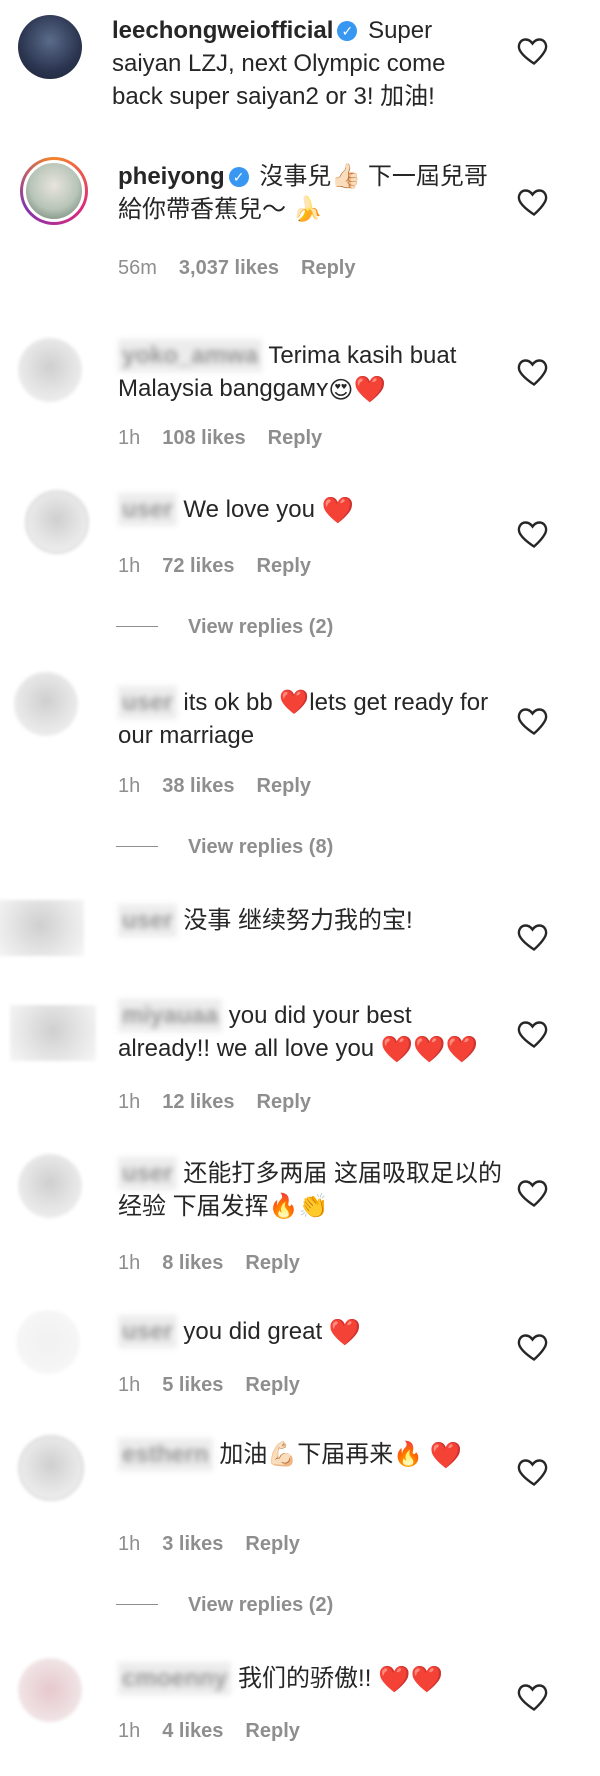 Image resolution: width=600 pixels, height=1776 pixels. I want to click on comment-text: 没事 继续努力我的宝!, so click(298, 920).